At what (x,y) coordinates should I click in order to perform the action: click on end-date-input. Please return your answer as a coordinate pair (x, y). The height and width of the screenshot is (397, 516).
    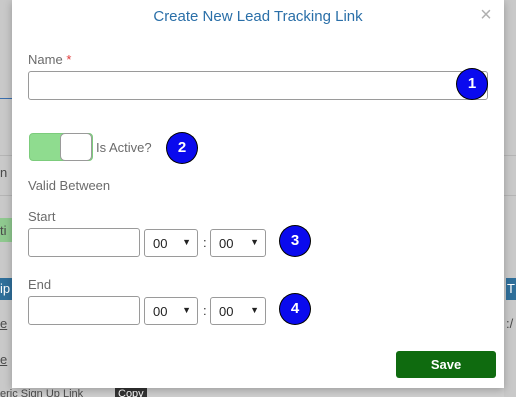
    Looking at the image, I should click on (84, 310).